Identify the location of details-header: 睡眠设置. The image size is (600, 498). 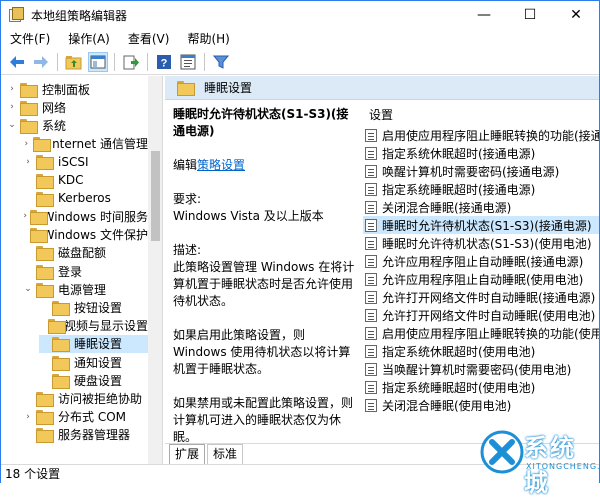
(382, 88).